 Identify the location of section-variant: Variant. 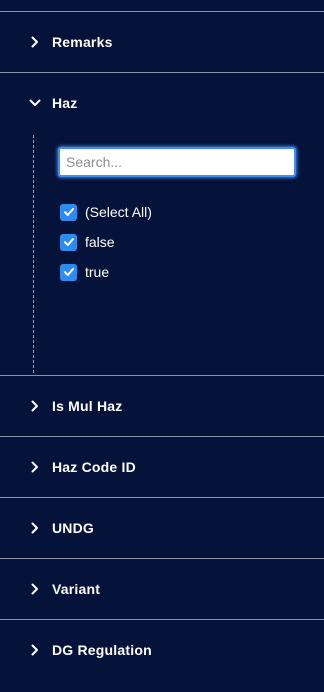
(162, 589).